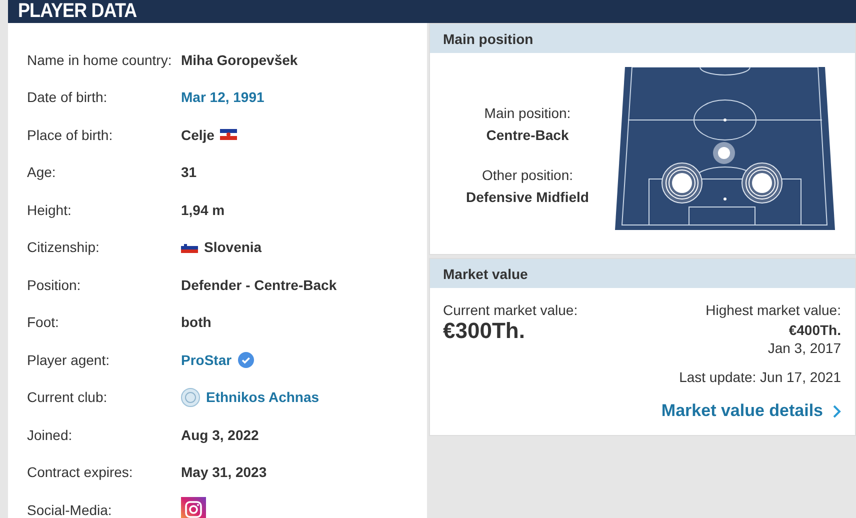 The height and width of the screenshot is (518, 856). Describe the element at coordinates (642, 38) in the screenshot. I see `card-title: Main position` at that location.